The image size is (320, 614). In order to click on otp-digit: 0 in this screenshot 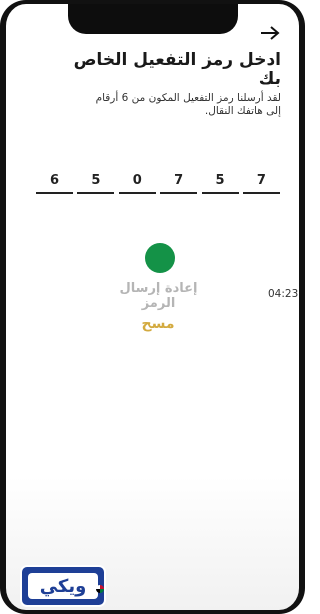, I will do `click(137, 183)`.